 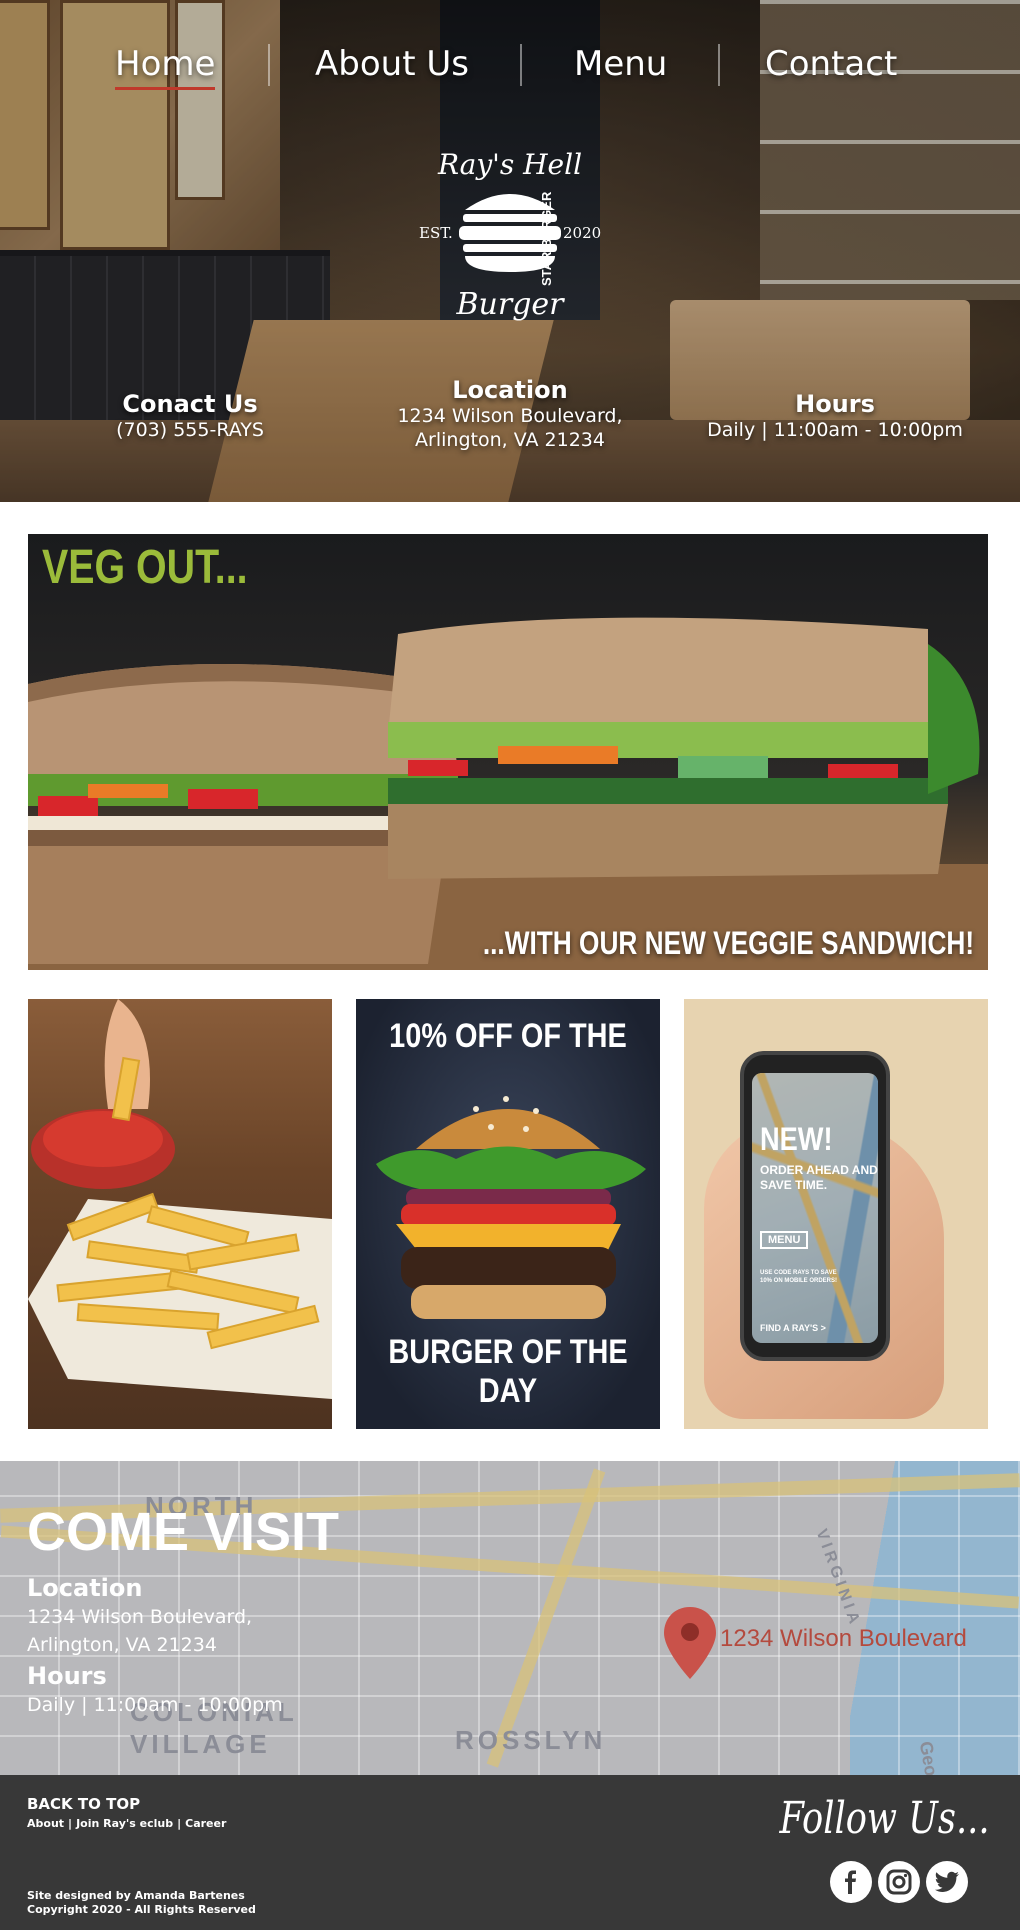 I want to click on instagram-icon, so click(x=899, y=1882).